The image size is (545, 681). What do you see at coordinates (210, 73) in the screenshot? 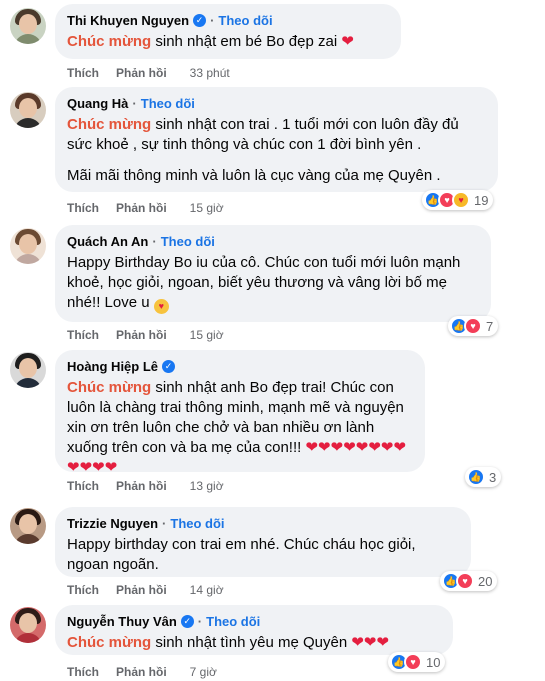
I see `timestamp: 33 phút` at bounding box center [210, 73].